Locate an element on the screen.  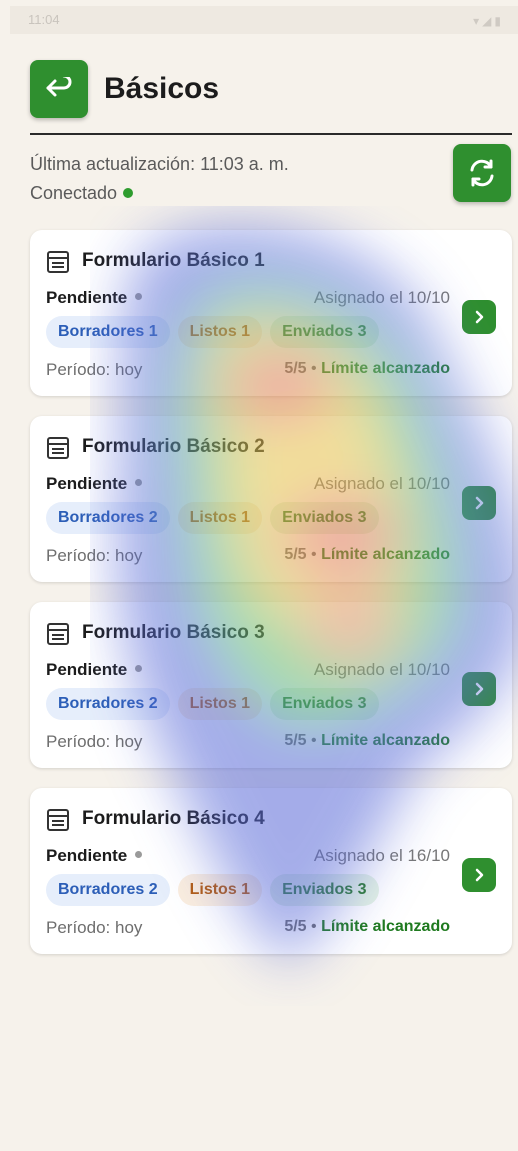
card-title: Formulario Básico 3 is located at coordinates (173, 632).